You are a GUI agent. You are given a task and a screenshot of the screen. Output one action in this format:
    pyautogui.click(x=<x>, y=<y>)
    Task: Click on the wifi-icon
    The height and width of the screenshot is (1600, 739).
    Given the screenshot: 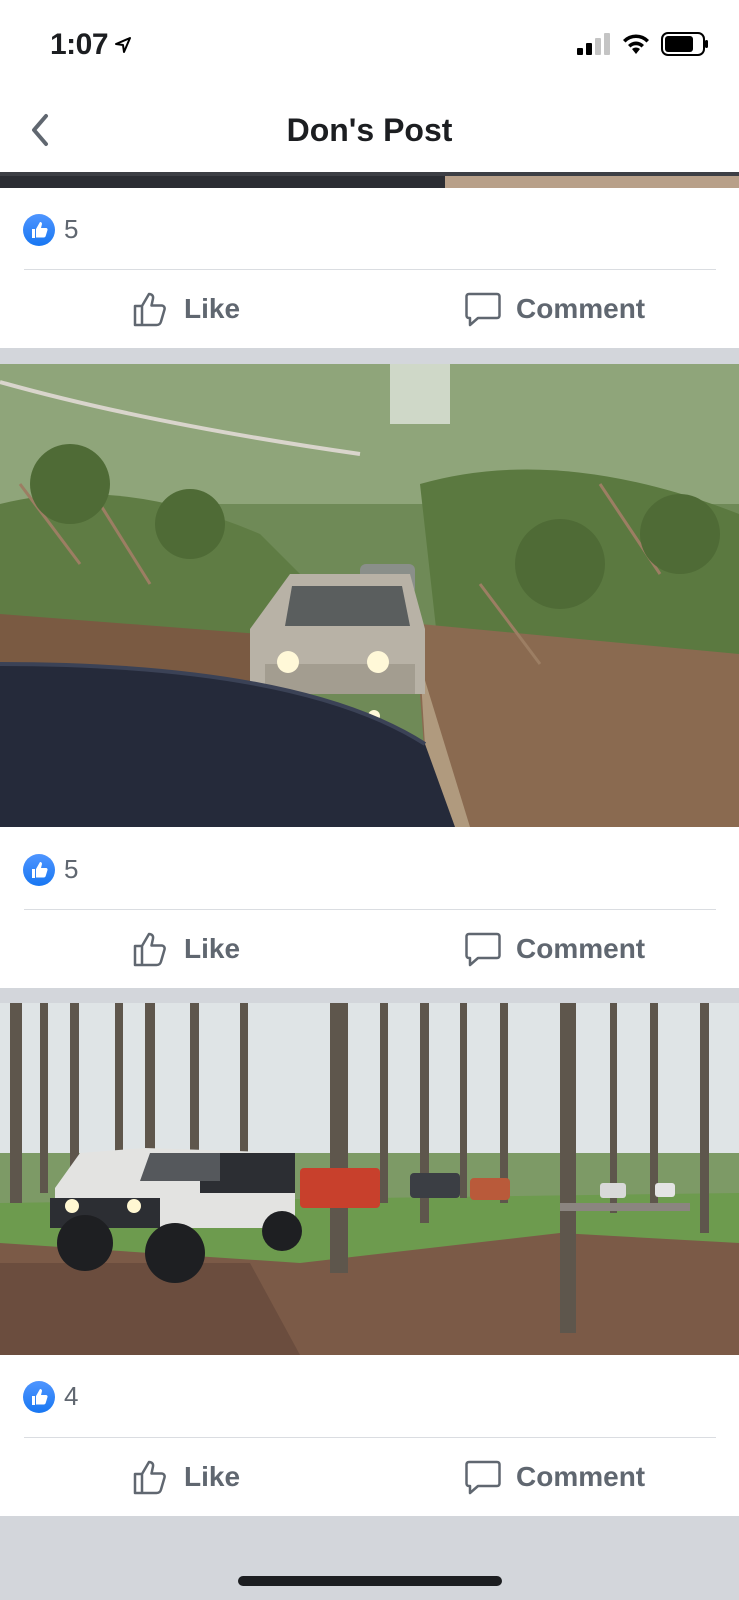 What is the action you would take?
    pyautogui.click(x=636, y=44)
    